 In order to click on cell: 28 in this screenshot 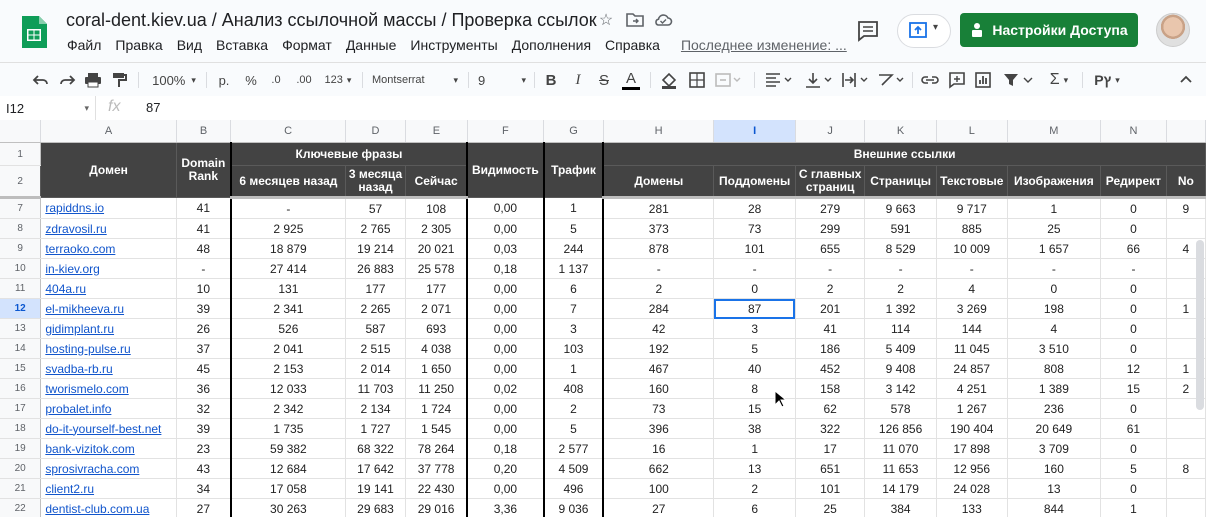, I will do `click(754, 208)`.